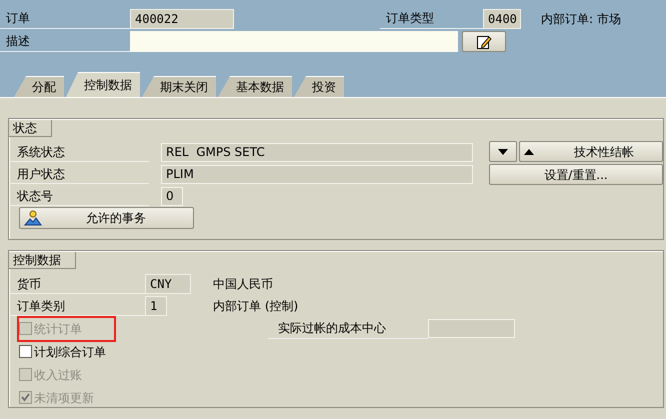 This screenshot has width=666, height=419. I want to click on group-title: 控制数据, so click(42, 260).